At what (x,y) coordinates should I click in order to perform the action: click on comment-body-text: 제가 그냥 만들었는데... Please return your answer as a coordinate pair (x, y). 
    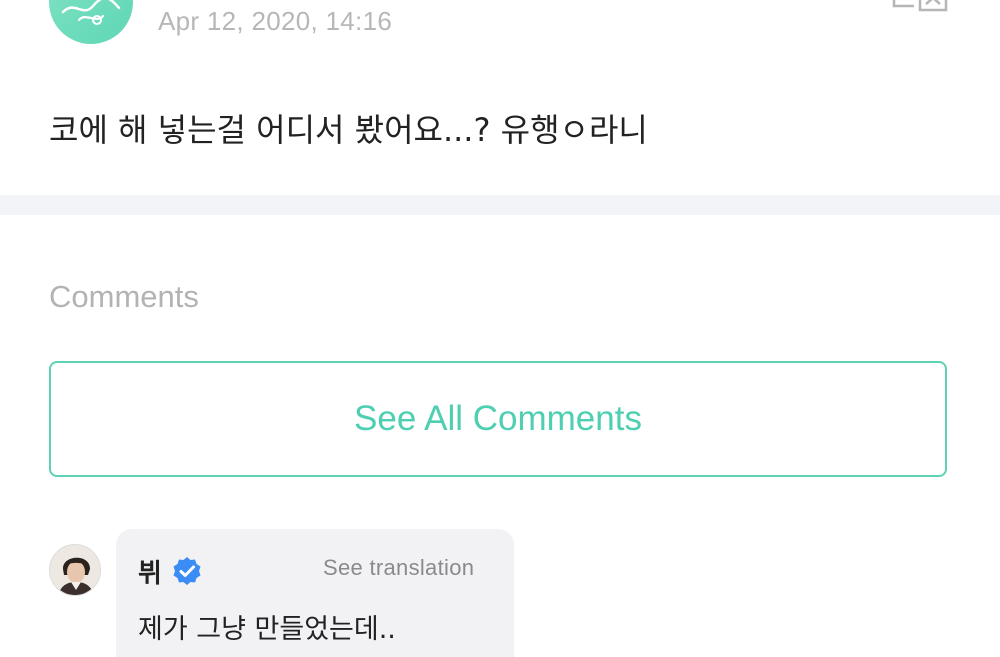
    Looking at the image, I should click on (267, 629).